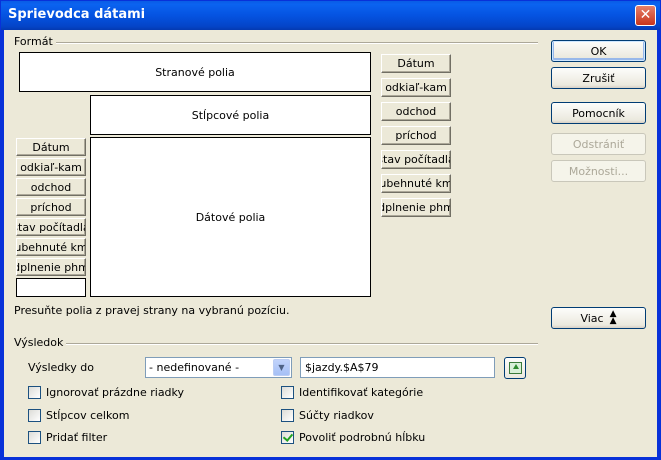 The width and height of the screenshot is (661, 460). What do you see at coordinates (297, 43) in the screenshot?
I see `layout-group-separator` at bounding box center [297, 43].